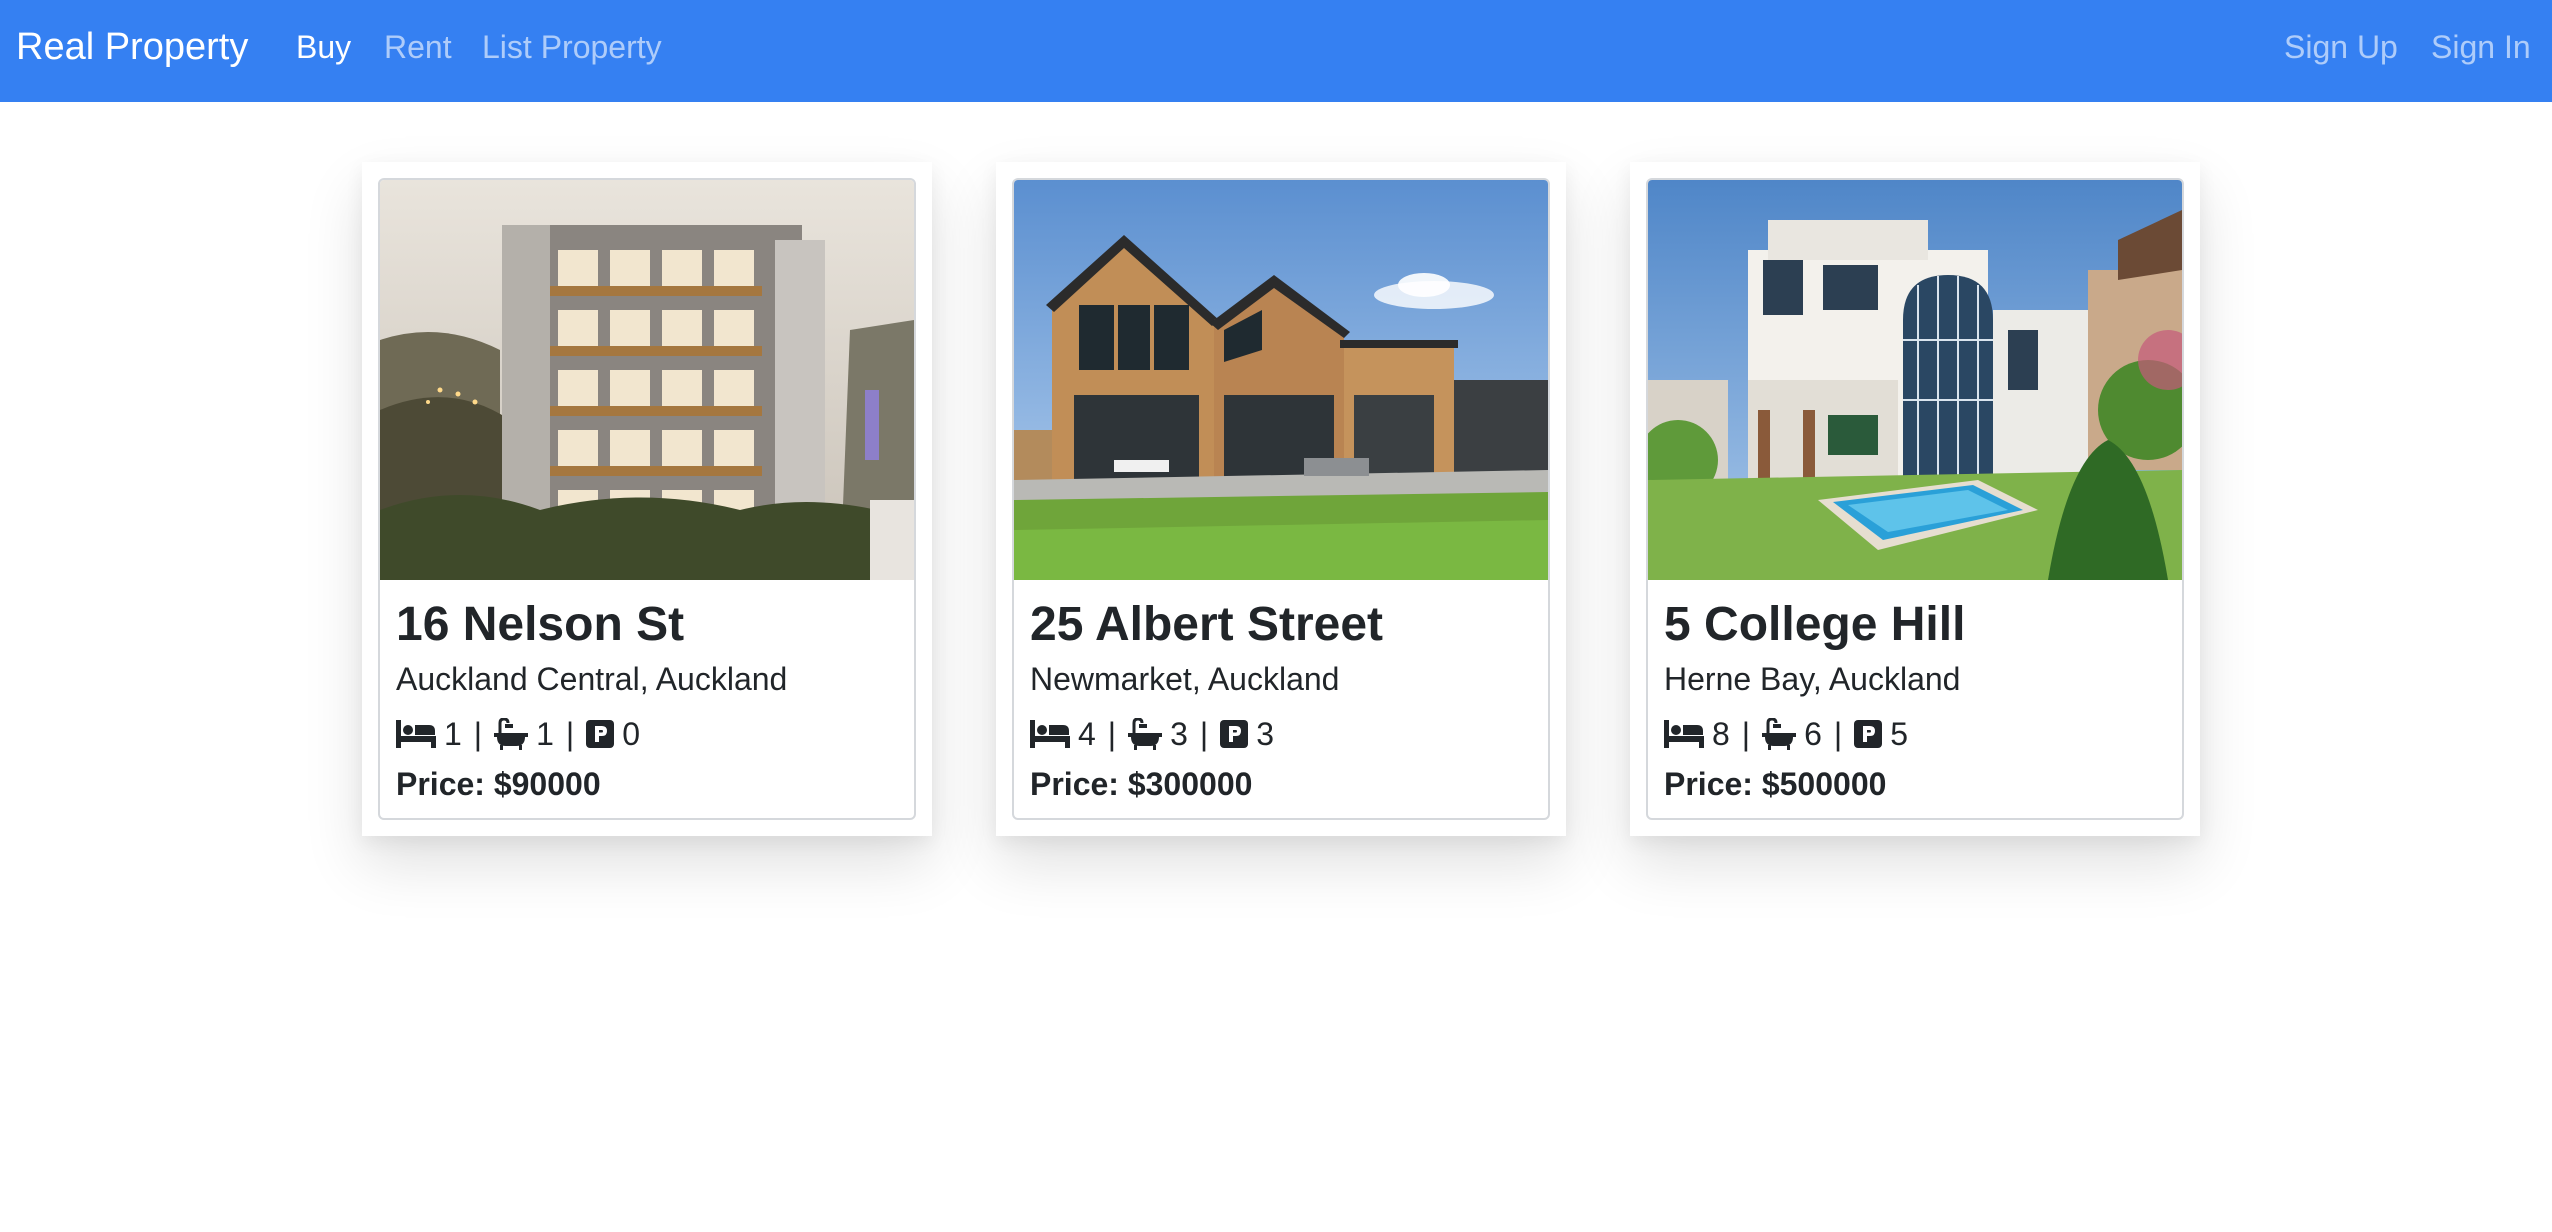 This screenshot has width=2552, height=1232. I want to click on nav-link-buy: Buy, so click(323, 47).